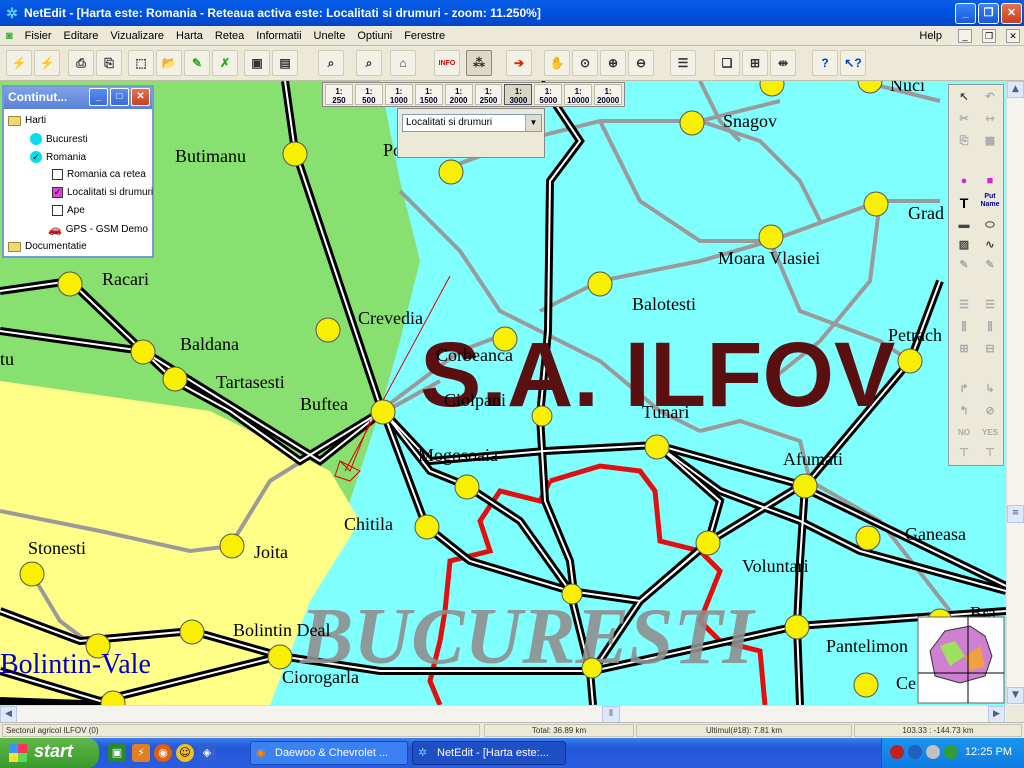 The height and width of the screenshot is (768, 1024). Describe the element at coordinates (169, 63) in the screenshot. I see `open-folder-icon: 📂` at that location.